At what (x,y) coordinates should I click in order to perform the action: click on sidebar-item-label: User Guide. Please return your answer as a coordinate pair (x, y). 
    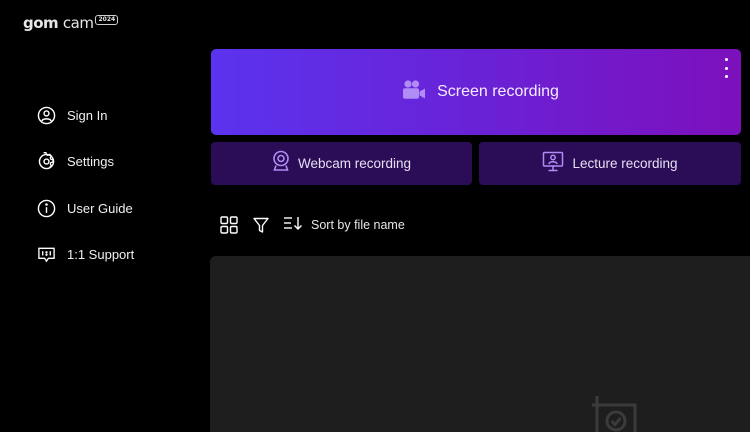
    Looking at the image, I should click on (100, 208).